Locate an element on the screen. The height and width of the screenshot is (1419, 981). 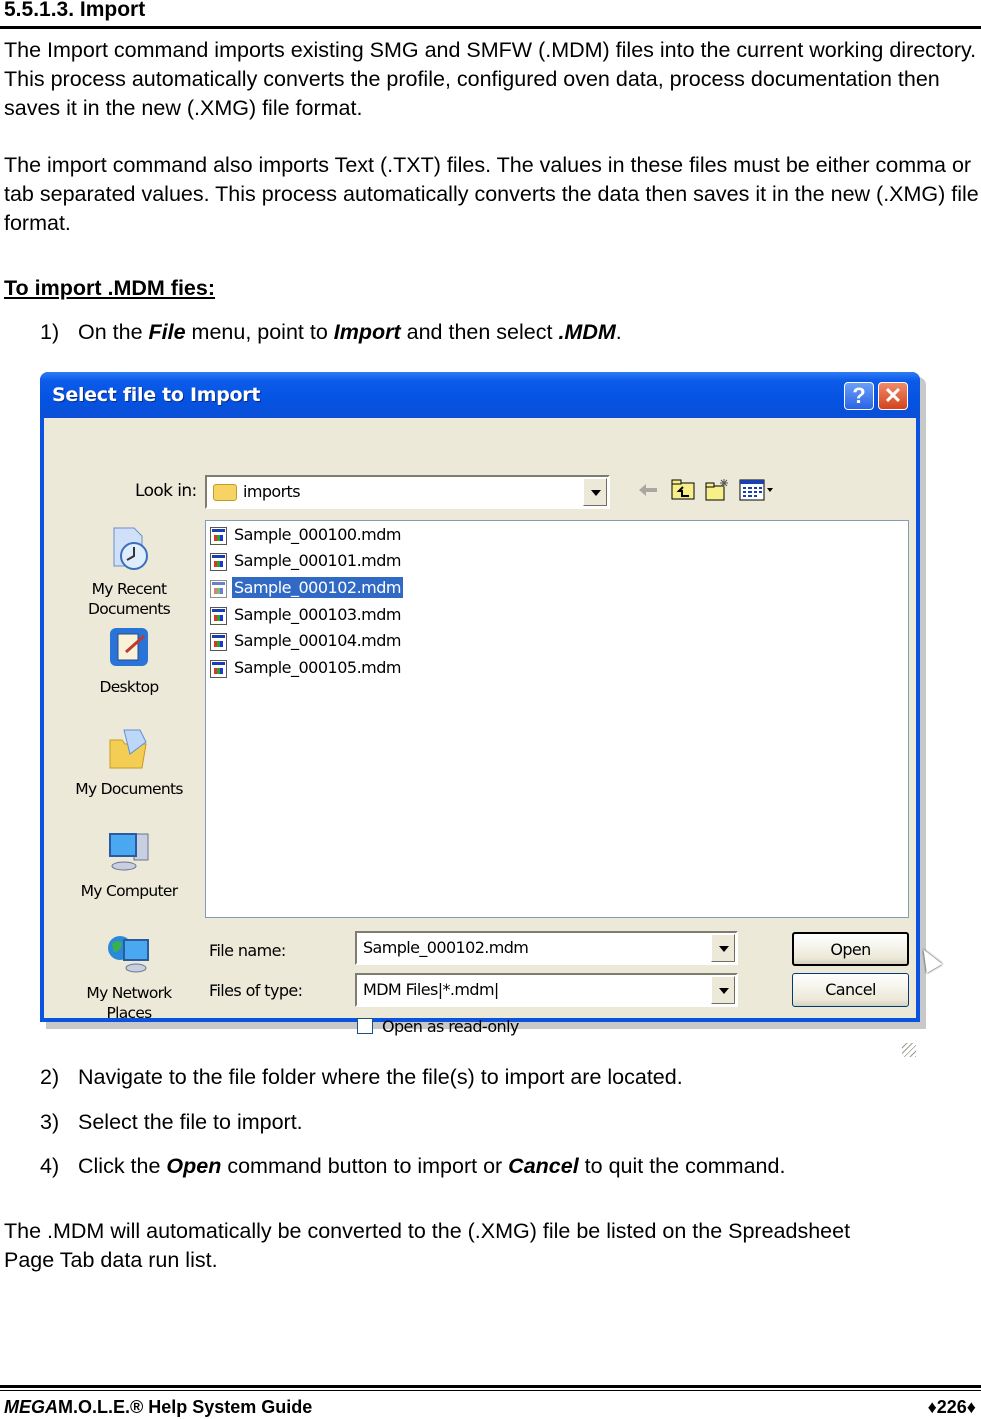
file-item-selected: Sample_000102.mdm is located at coordinates (306, 589).